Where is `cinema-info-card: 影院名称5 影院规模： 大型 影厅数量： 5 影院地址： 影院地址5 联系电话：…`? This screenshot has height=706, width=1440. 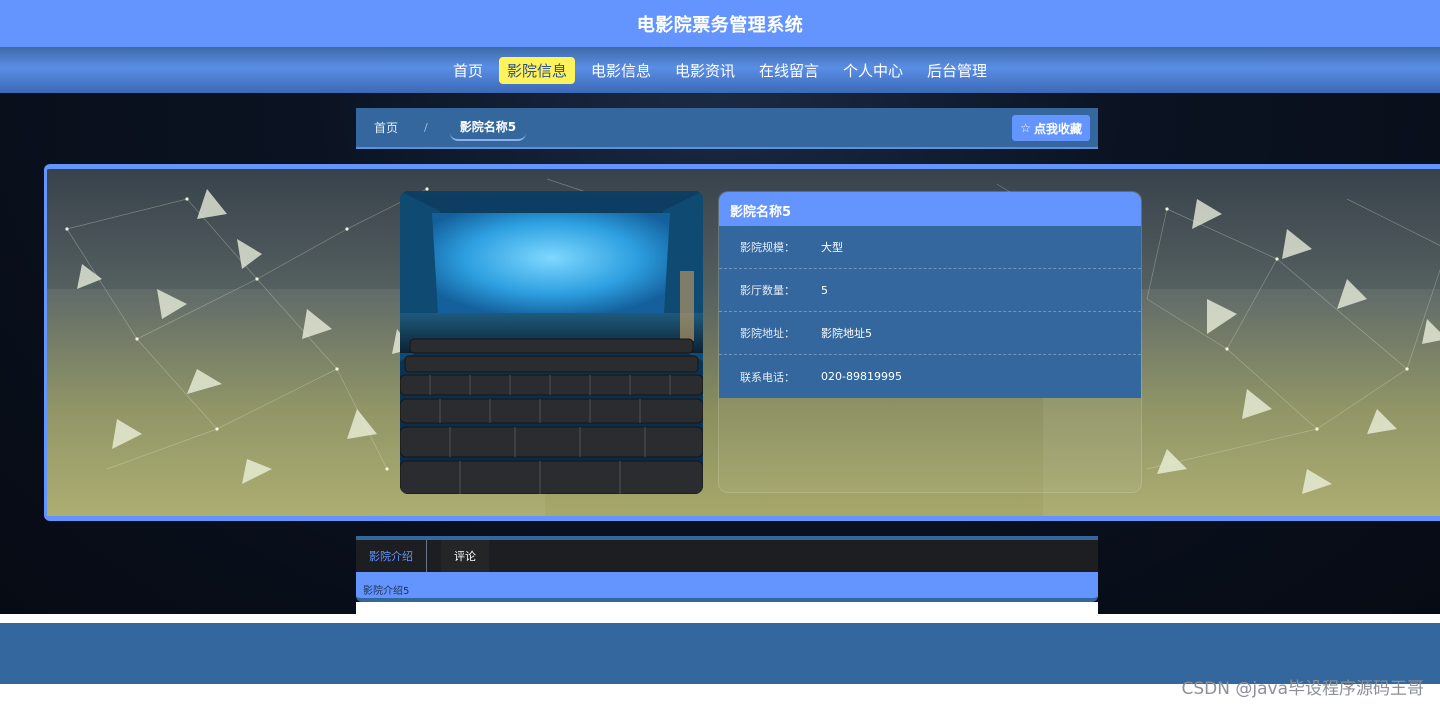
cinema-info-card: 影院名称5 影院规模： 大型 影厅数量： 5 影院地址： 影院地址5 联系电话：… is located at coordinates (930, 342).